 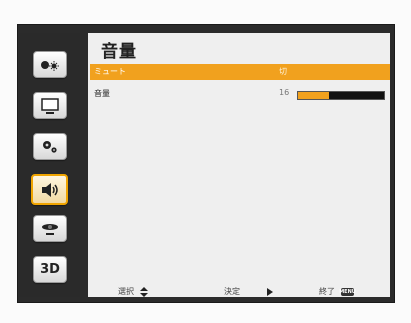 I want to click on select-label: 選択, so click(x=126, y=291).